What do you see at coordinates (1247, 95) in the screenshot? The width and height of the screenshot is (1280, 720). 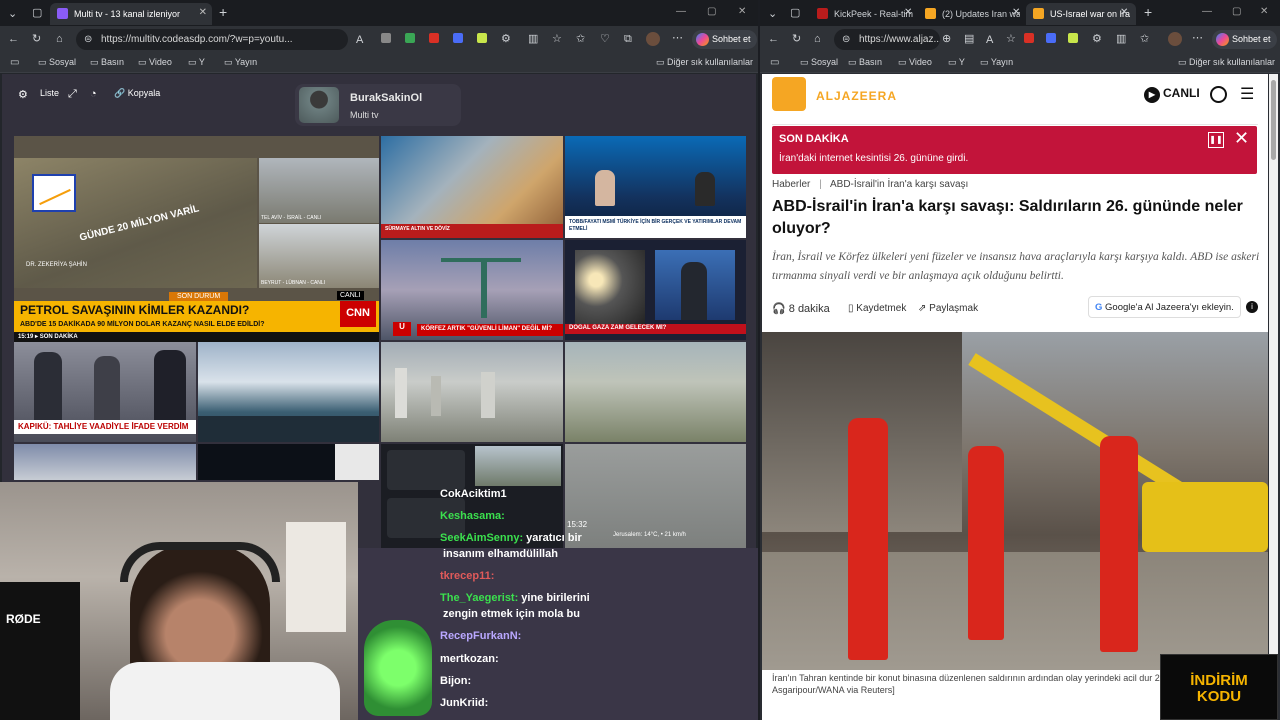 I see `hamburger-menu-icon: ☰` at bounding box center [1247, 95].